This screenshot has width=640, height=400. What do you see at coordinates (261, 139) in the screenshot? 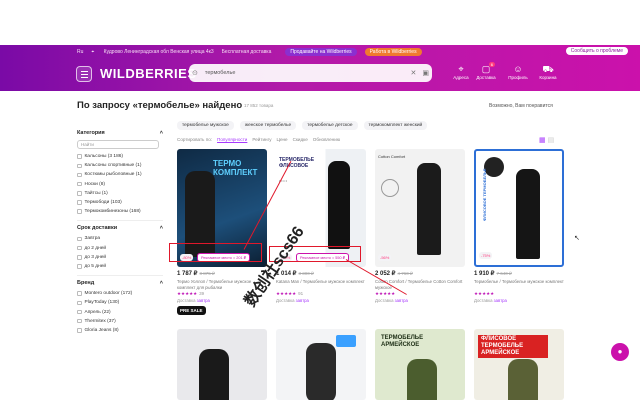
I see `sort-option: Рейтингу` at bounding box center [261, 139].